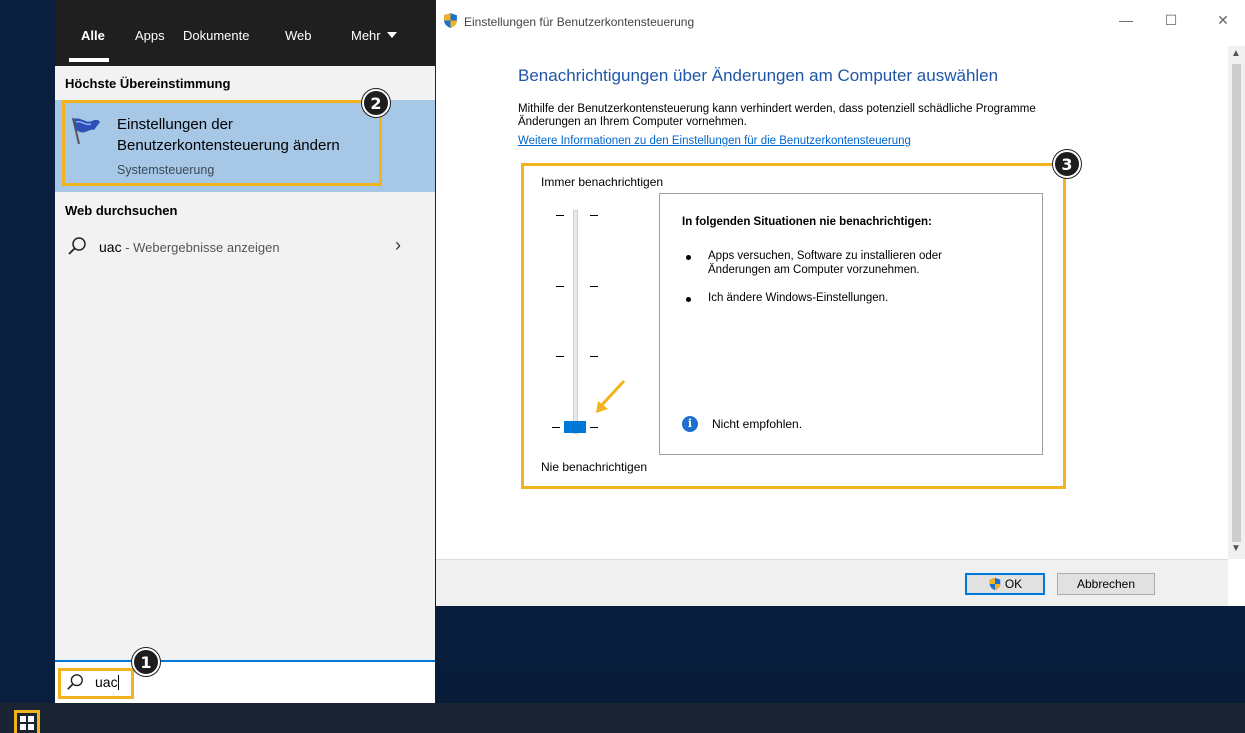  Describe the element at coordinates (366, 35) in the screenshot. I see `tab-mehr-label: Mehr` at that location.